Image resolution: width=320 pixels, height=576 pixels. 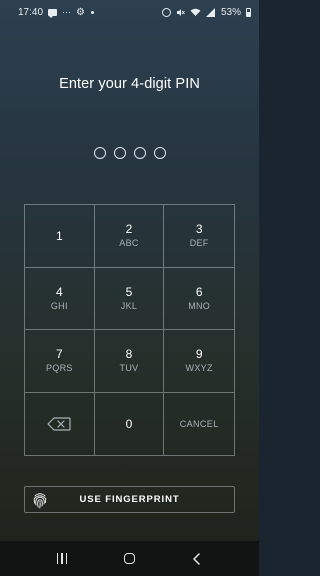 I want to click on cancel-label: CANCEL, so click(x=199, y=423).